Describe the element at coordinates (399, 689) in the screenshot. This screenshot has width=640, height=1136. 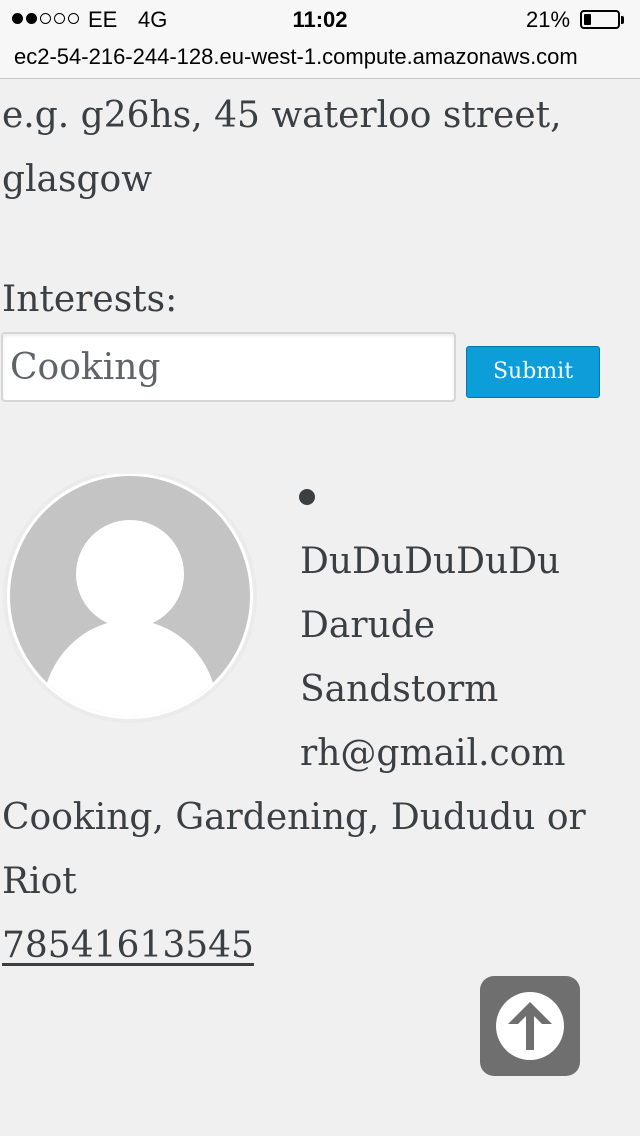
I see `profile-last-name: Sandstorm` at that location.